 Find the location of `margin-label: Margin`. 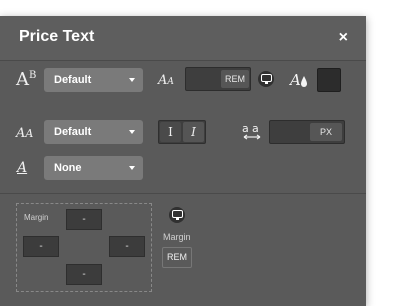

margin-label: Margin is located at coordinates (36, 217).